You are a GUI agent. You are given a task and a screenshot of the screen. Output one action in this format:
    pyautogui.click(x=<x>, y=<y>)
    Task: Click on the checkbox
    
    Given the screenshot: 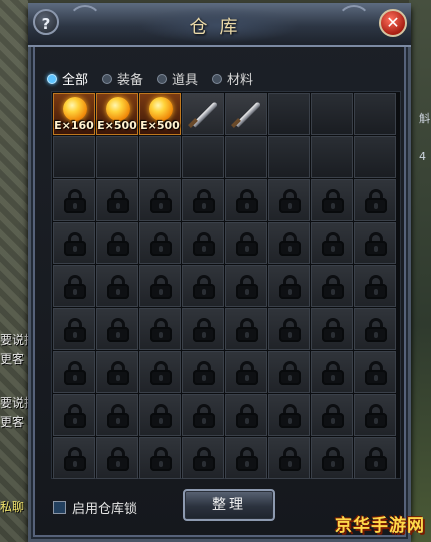 What is the action you would take?
    pyautogui.click(x=59, y=507)
    